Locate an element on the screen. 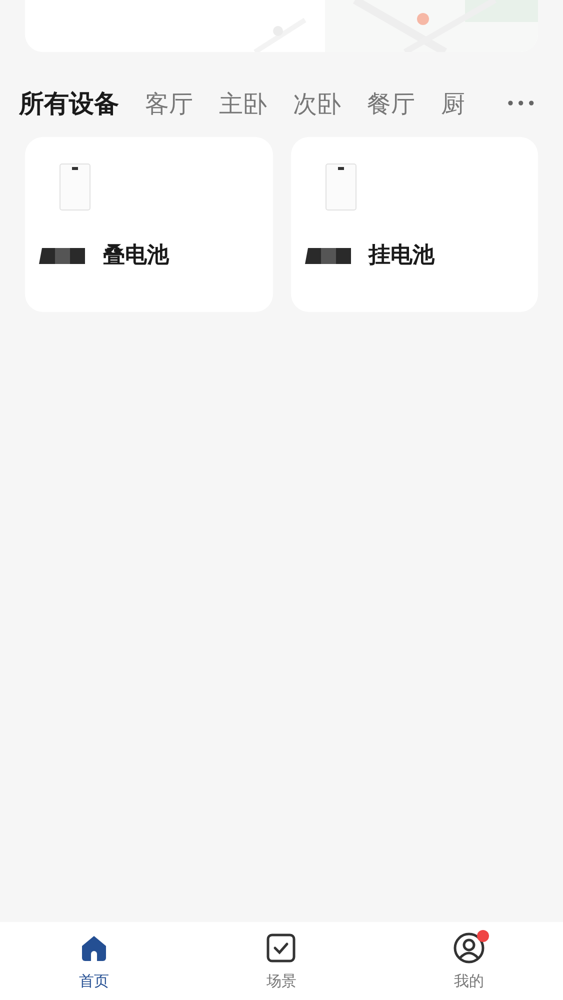 Image resolution: width=563 pixels, height=1000 pixels. room-tab: 次卧 is located at coordinates (317, 104).